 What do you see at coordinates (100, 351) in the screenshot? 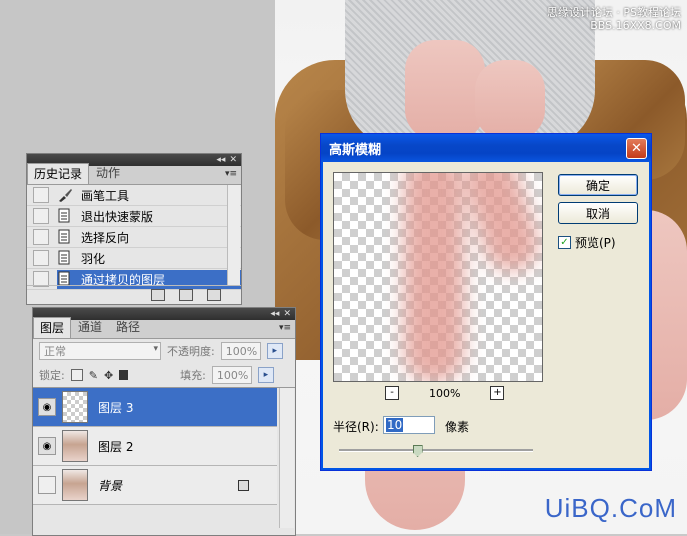
I see `blend-mode-select: 正常 ▾` at bounding box center [100, 351].